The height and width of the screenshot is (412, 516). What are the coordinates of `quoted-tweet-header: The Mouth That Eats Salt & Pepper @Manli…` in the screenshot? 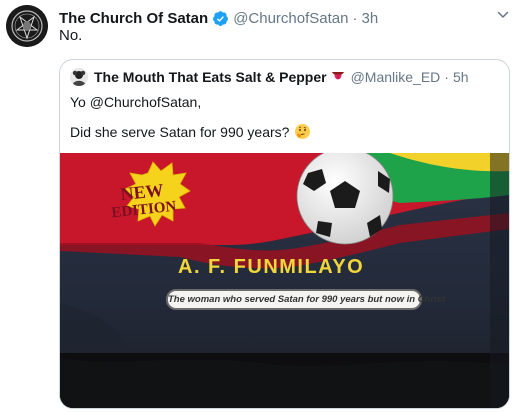 It's located at (269, 77).